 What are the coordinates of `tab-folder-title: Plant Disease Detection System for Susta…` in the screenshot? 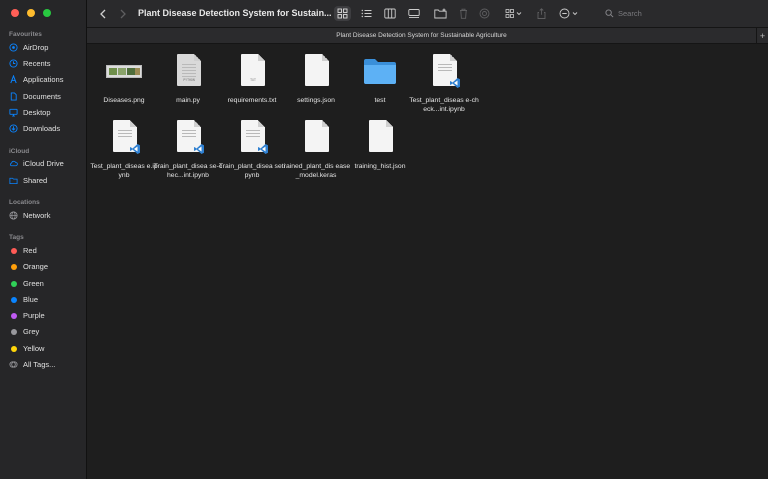 It's located at (421, 35).